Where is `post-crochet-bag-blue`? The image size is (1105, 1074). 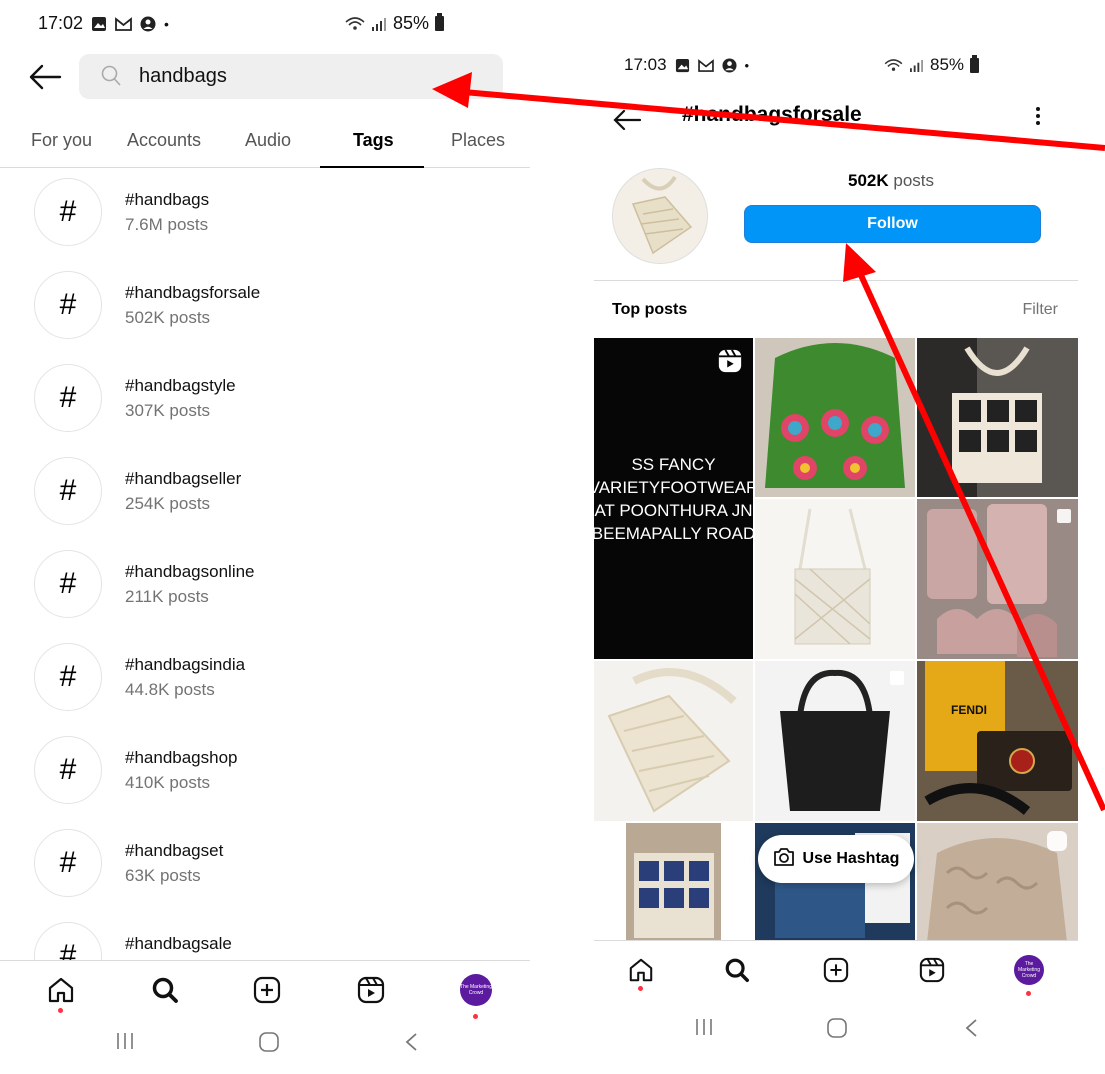 post-crochet-bag-blue is located at coordinates (673, 882).